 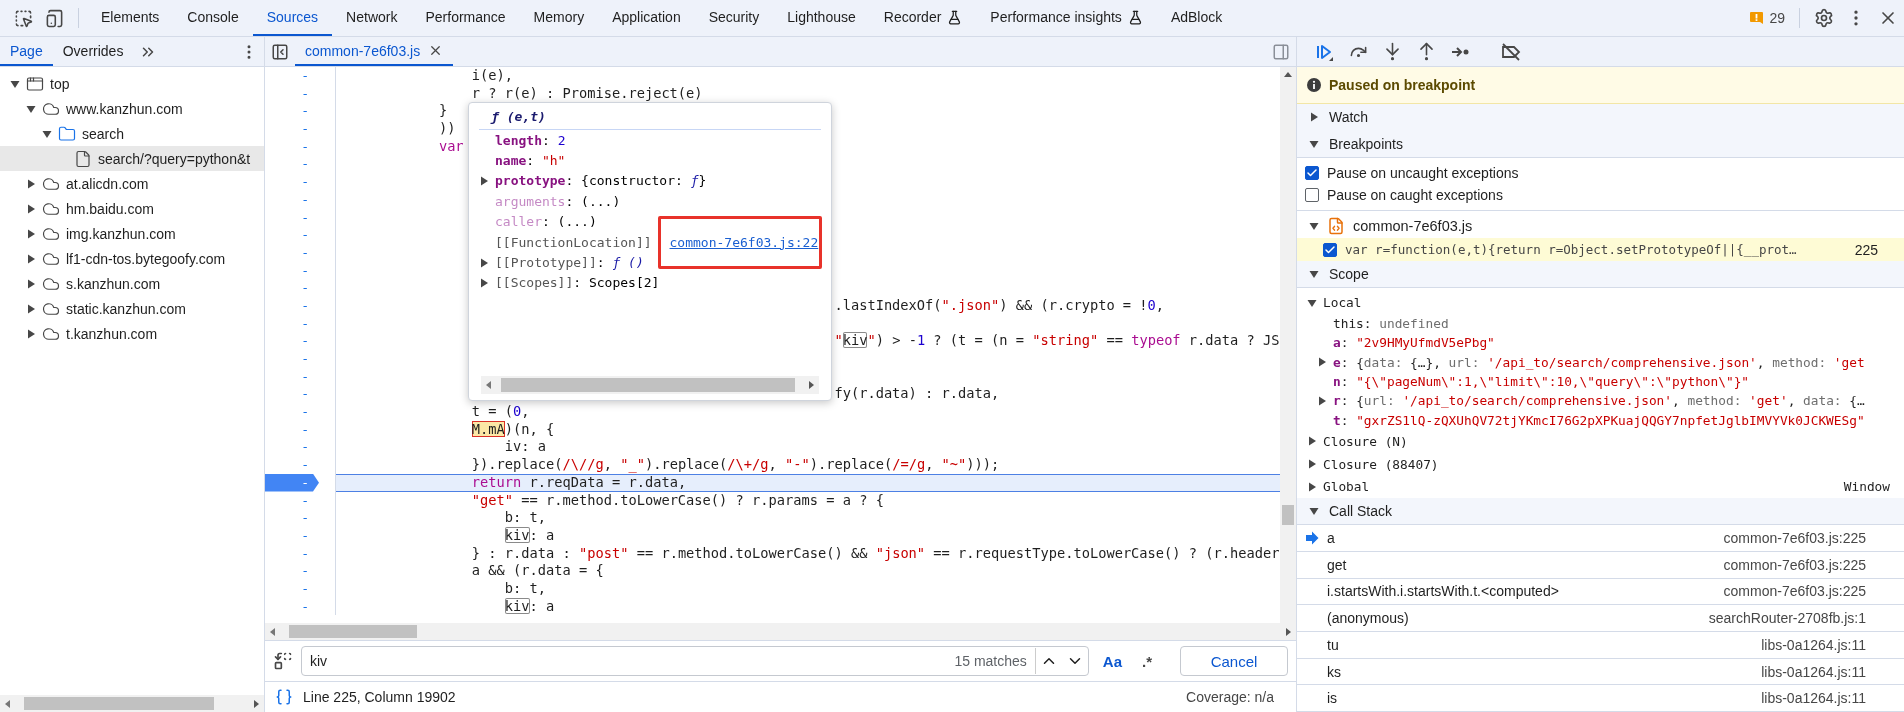 I want to click on tree-item: lf1-cdn-tos.bytegoofy.com, so click(x=132, y=258).